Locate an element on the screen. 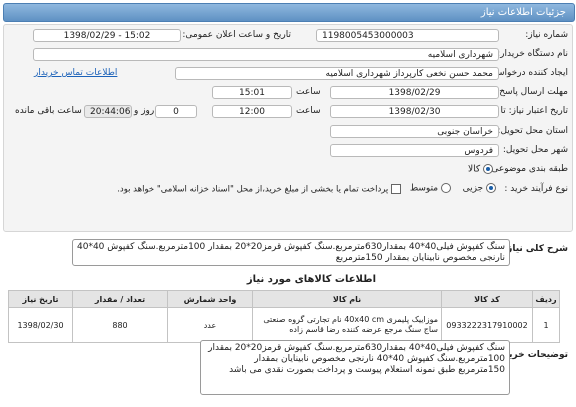 This screenshot has width=576, height=407. process-medium-option: متوسط is located at coordinates (430, 188).